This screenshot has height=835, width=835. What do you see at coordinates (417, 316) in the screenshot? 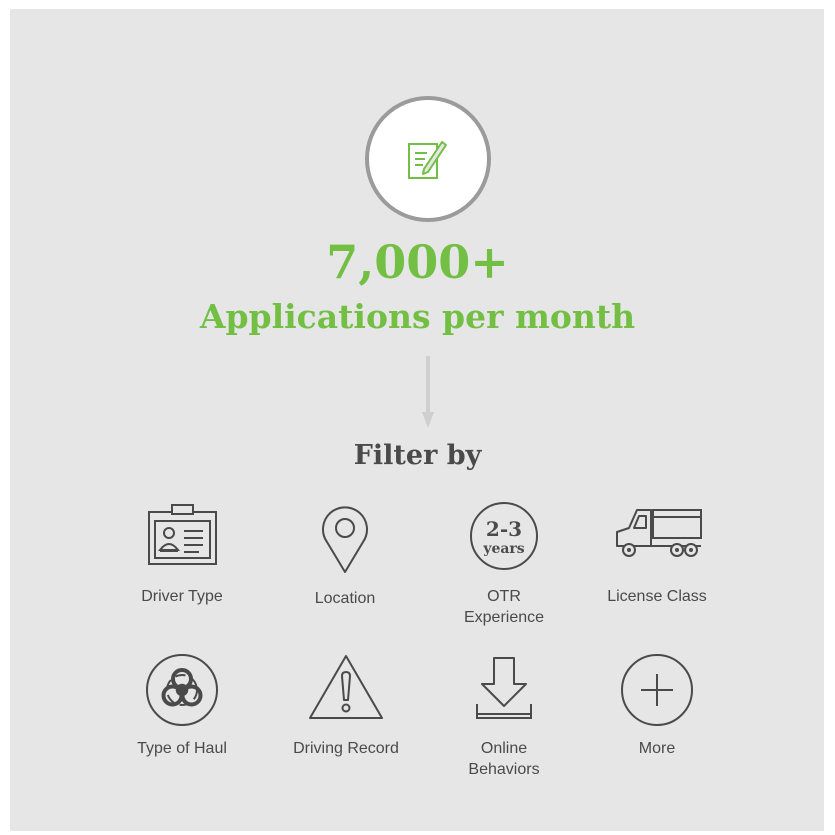
I see `applications-caption: Applications per month` at bounding box center [417, 316].